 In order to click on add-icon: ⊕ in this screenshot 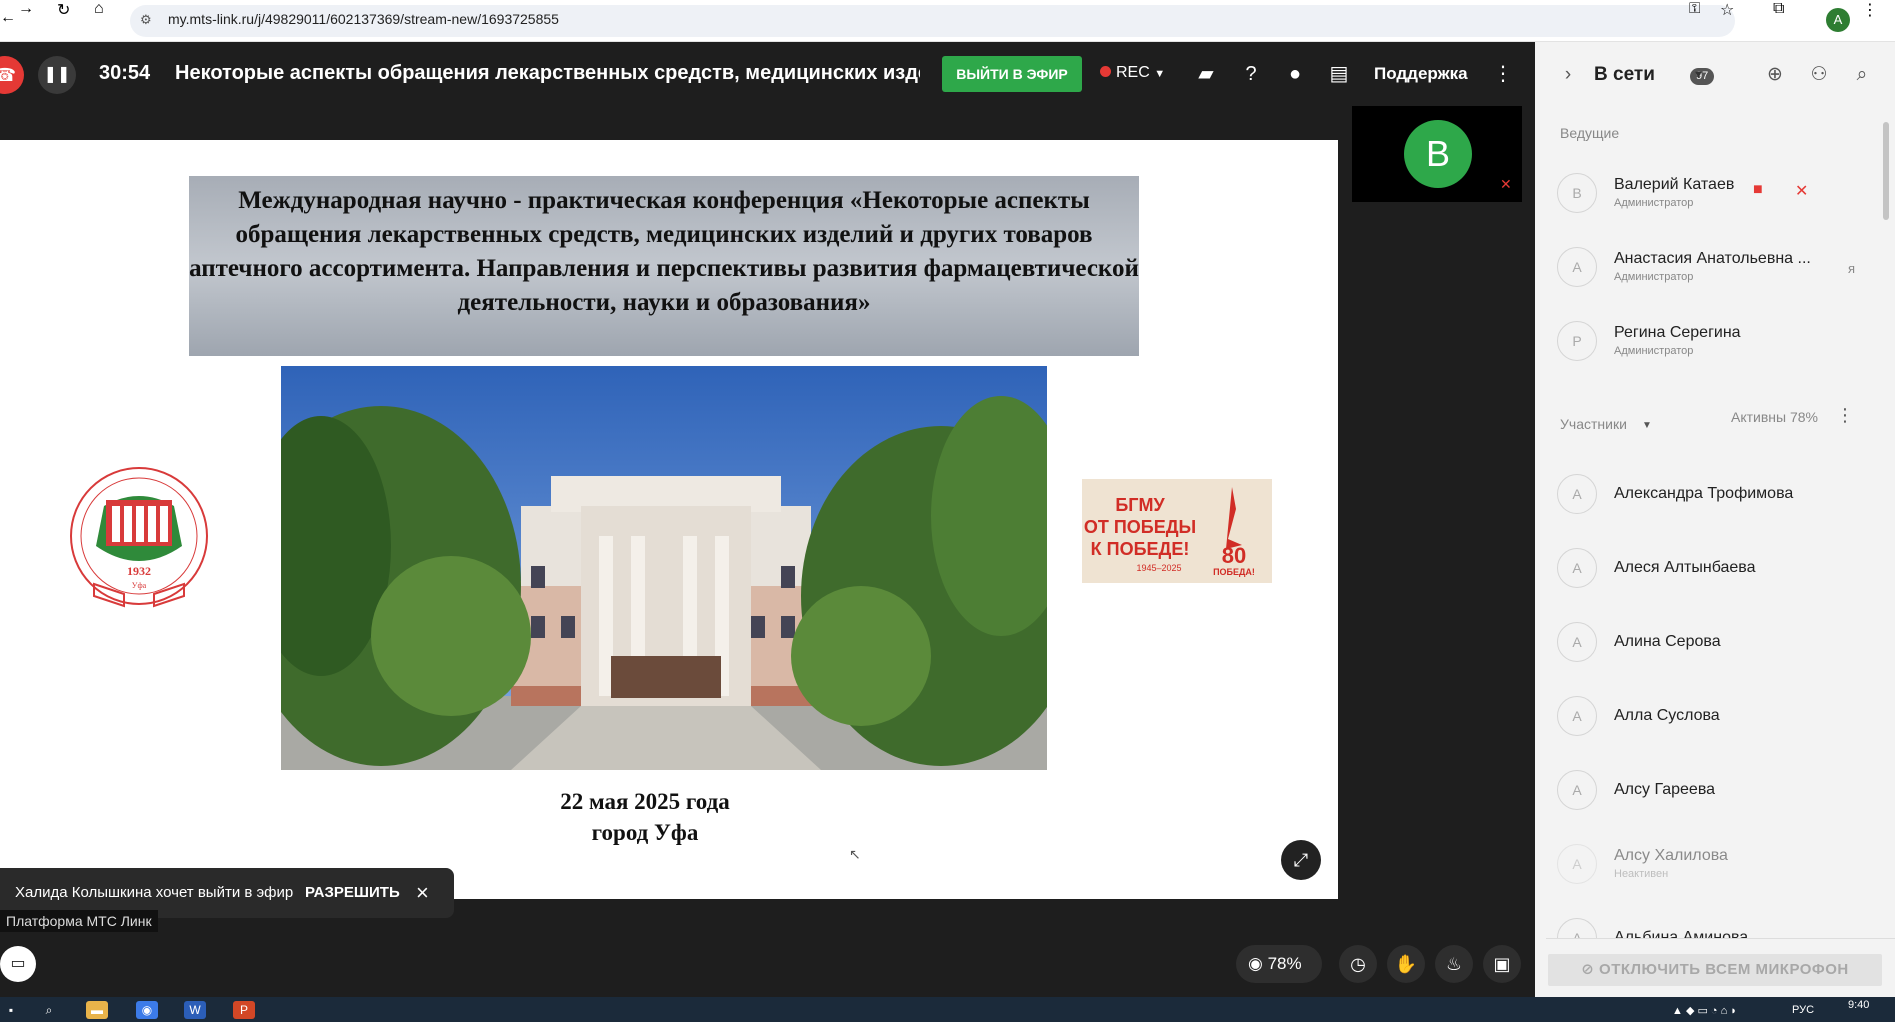, I will do `click(1775, 75)`.